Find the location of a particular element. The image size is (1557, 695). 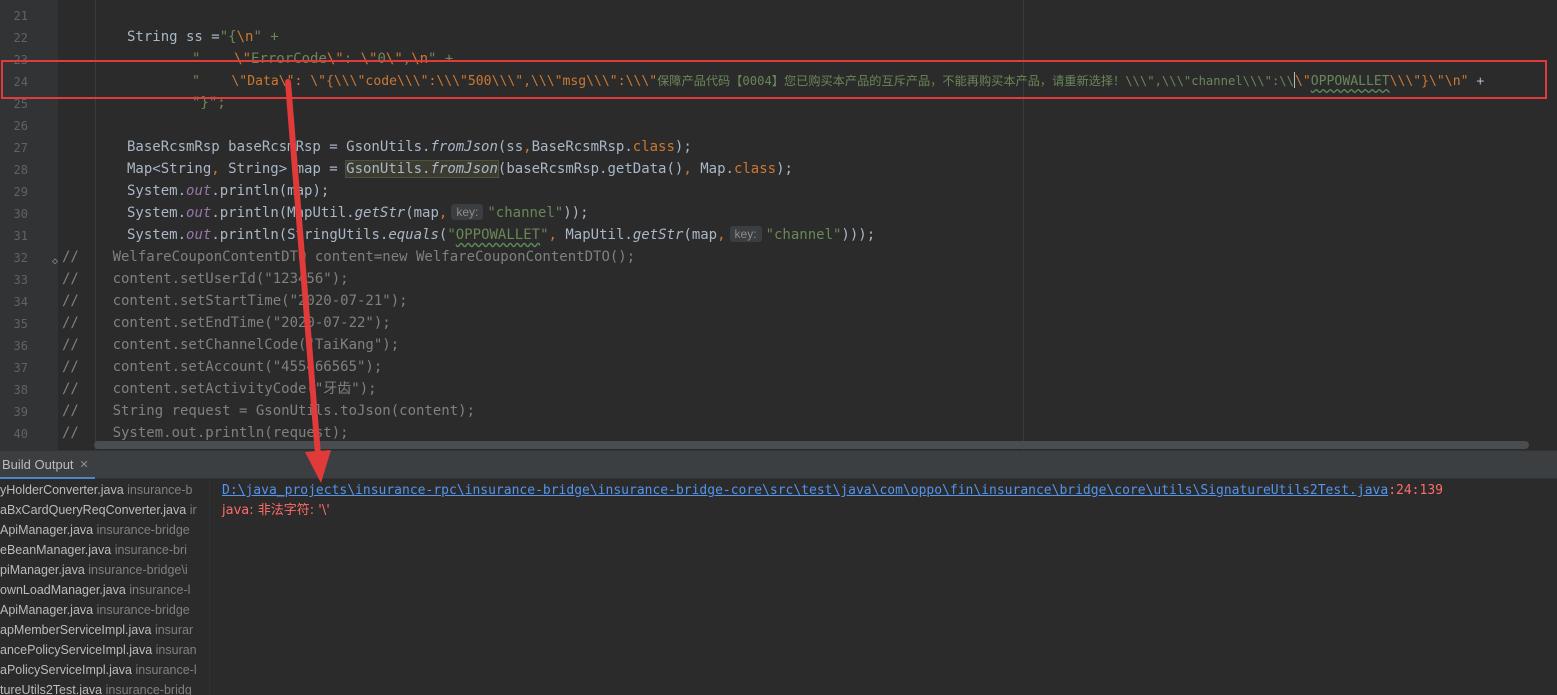

code-token: MapUtil. is located at coordinates (594, 235).